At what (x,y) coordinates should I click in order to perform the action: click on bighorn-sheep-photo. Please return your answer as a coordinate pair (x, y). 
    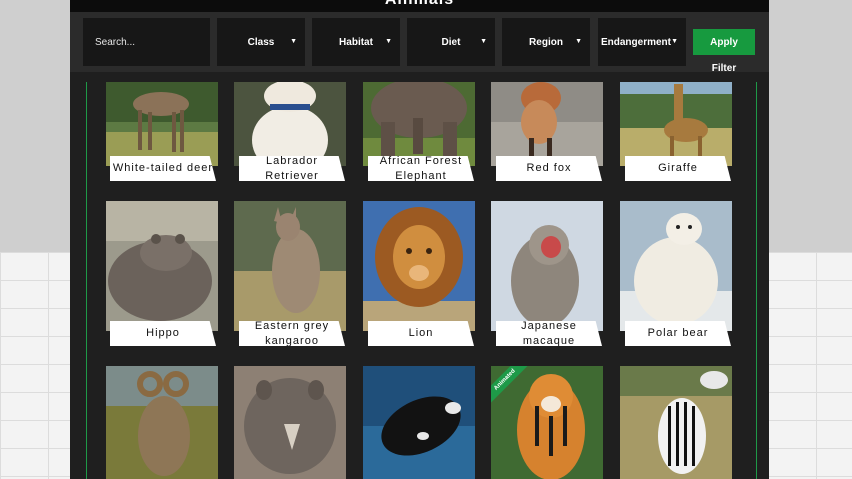
    Looking at the image, I should click on (162, 422).